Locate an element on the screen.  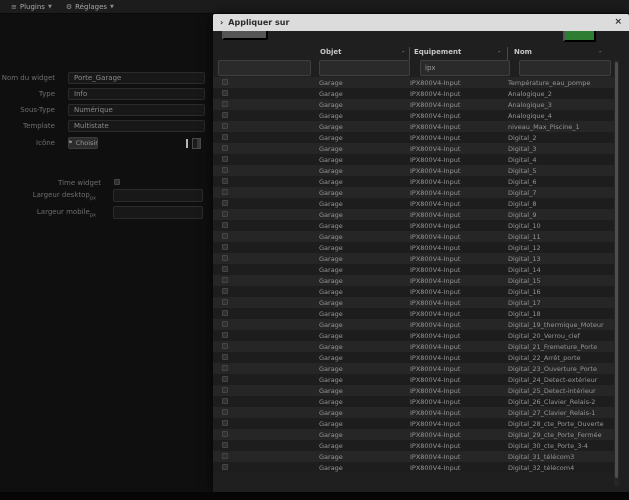
table-row: Garage IPX800V4-Input Digital_11 is located at coordinates (413, 236).